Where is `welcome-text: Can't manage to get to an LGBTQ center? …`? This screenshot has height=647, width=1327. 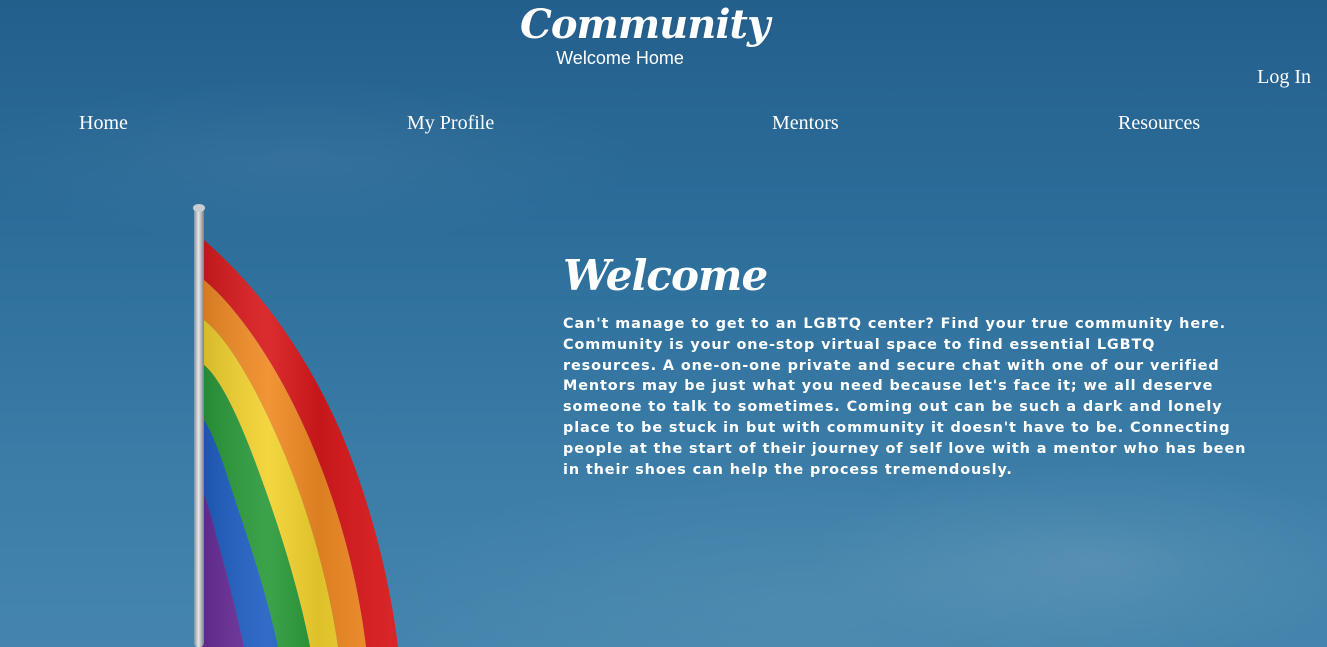 welcome-text: Can't manage to get to an LGBTQ center? … is located at coordinates (905, 397).